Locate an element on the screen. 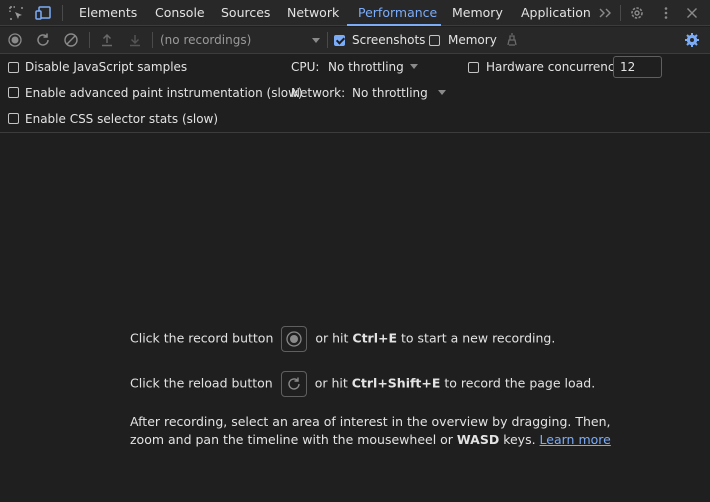  reload-button is located at coordinates (293, 384).